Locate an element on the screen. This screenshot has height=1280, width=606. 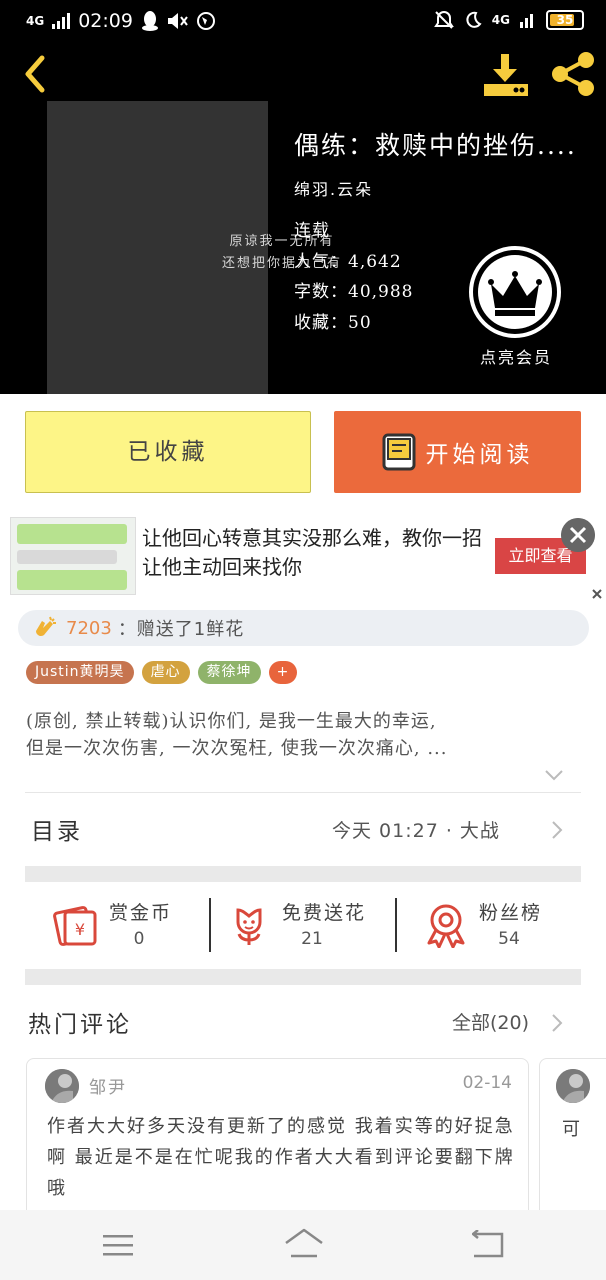
chevron-down-icon is located at coordinates (554, 775).